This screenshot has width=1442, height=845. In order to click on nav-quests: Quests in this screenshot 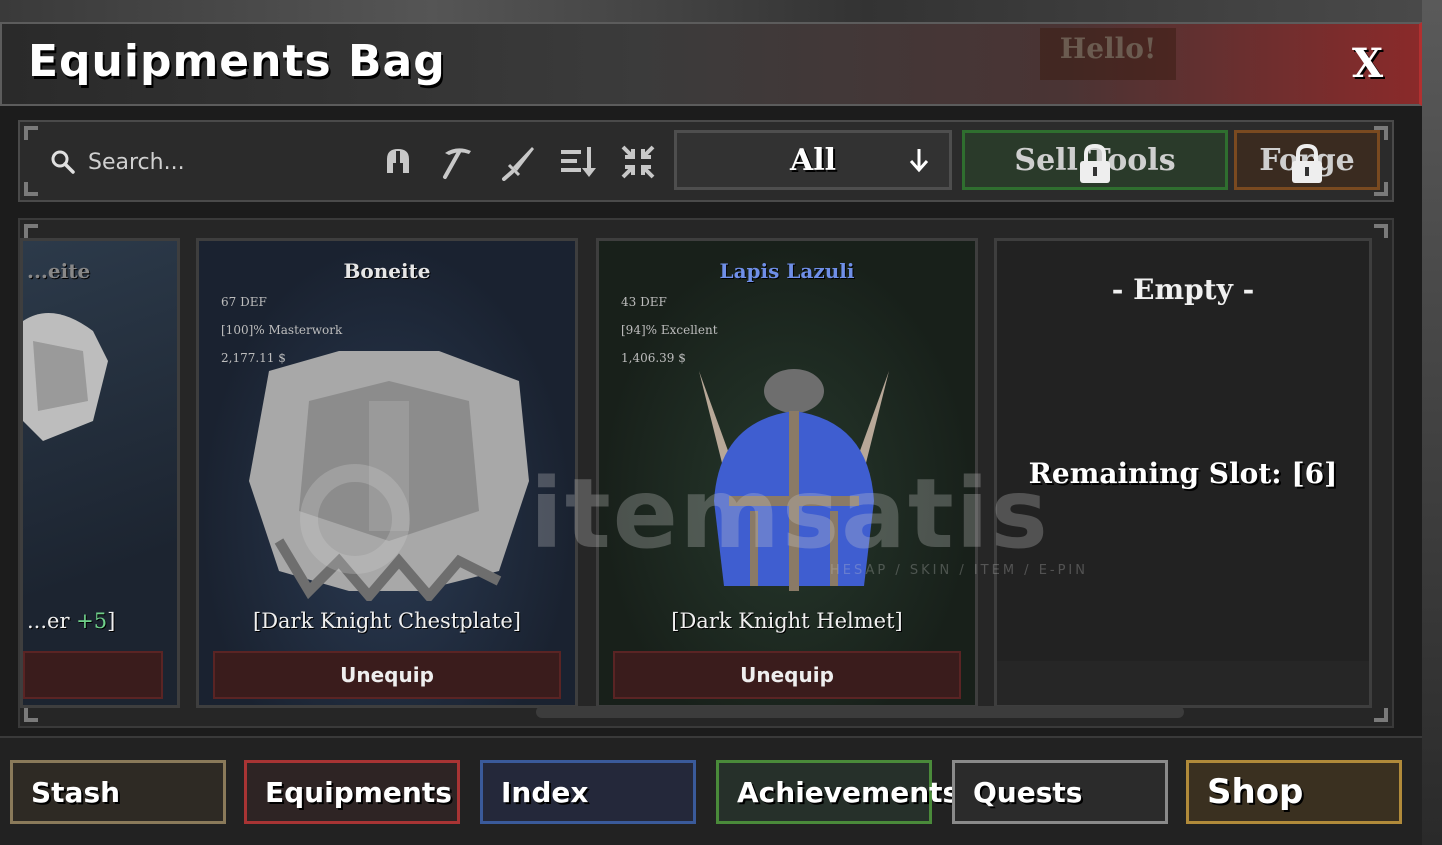, I will do `click(1060, 792)`.